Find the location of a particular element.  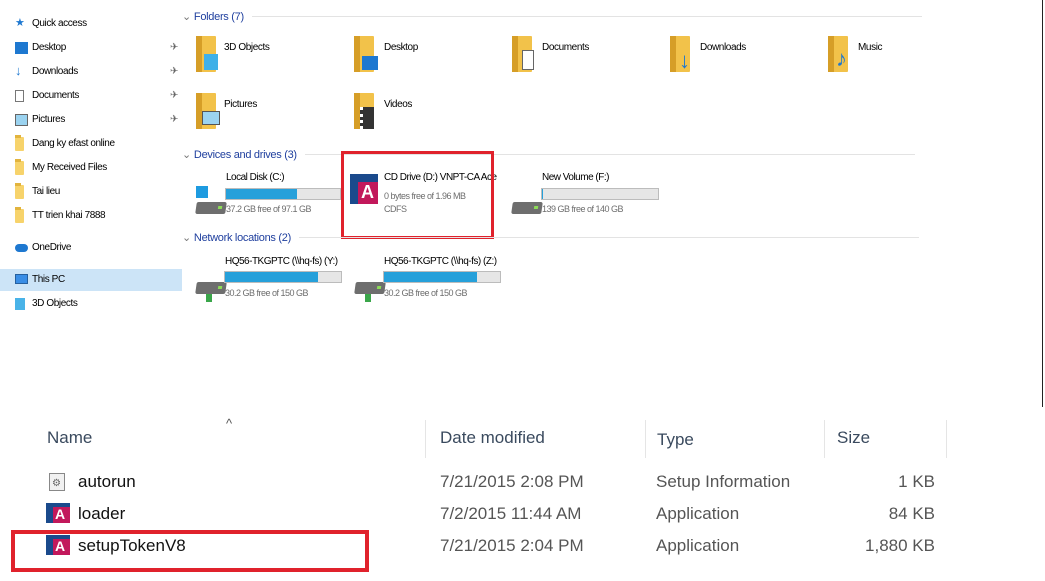

folder-tile-music: ♪ Music is located at coordinates (898, 59).